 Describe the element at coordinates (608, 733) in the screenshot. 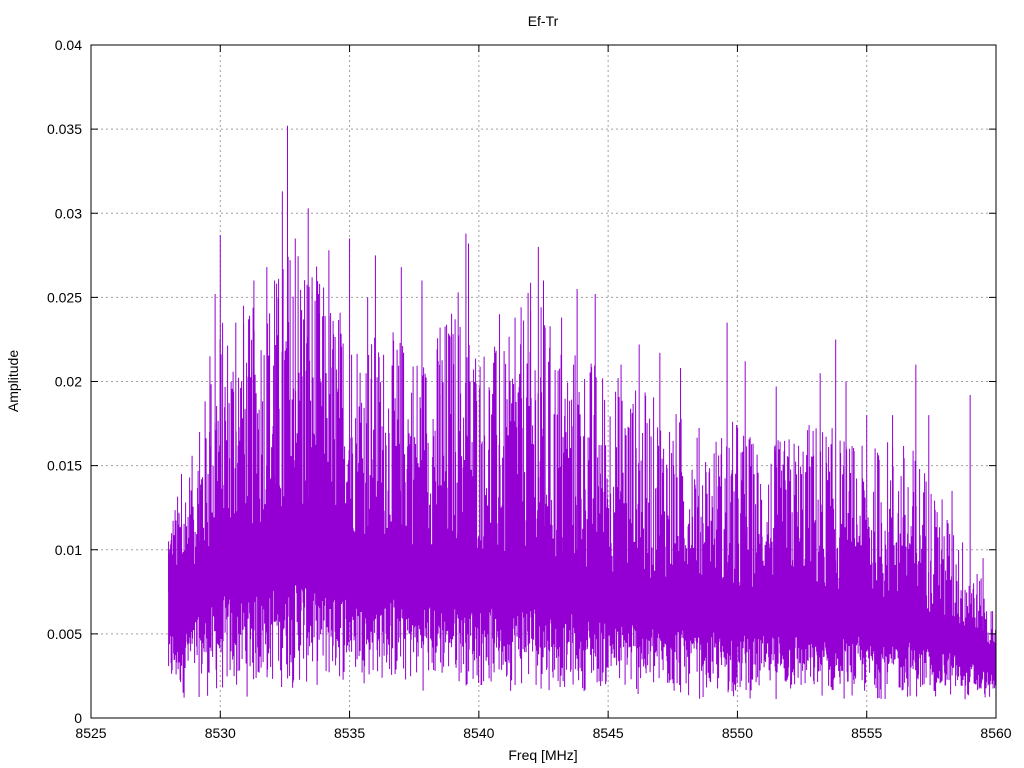

I see `x-tick-label: 8545` at that location.